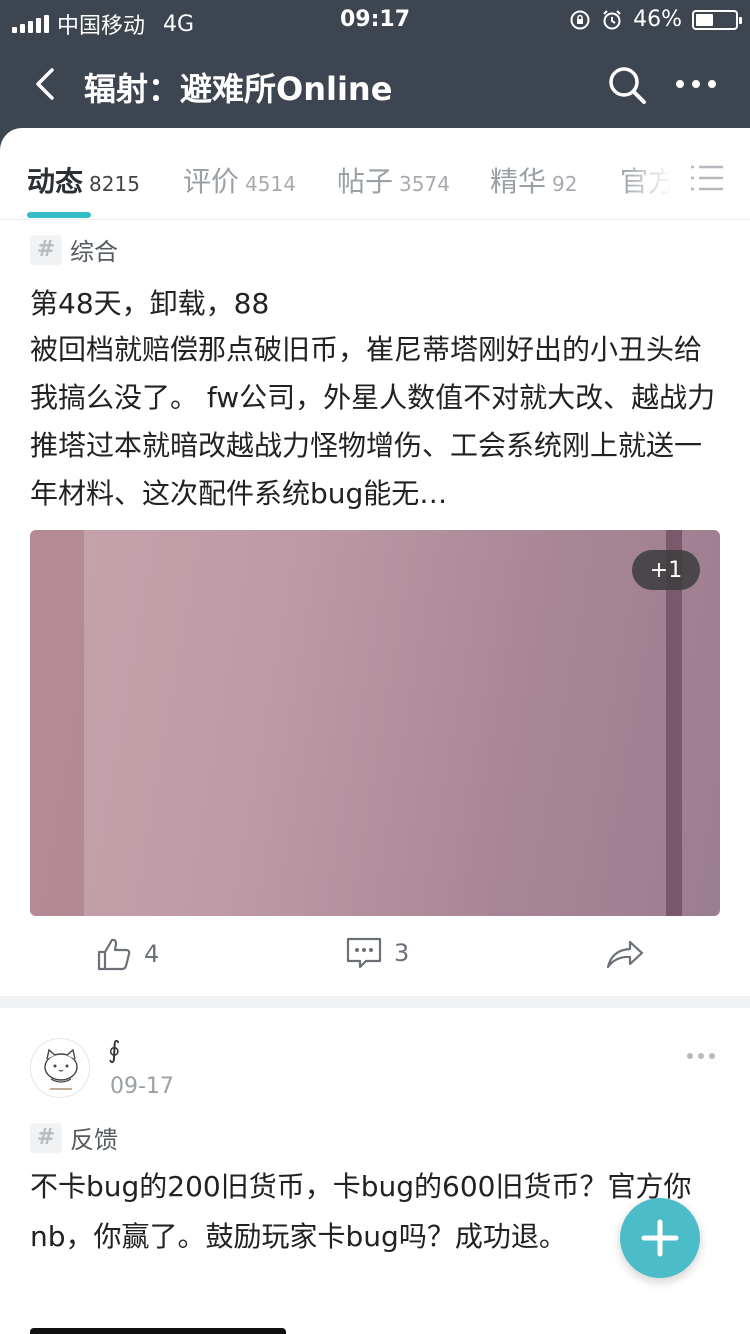  I want to click on tab-dynamic: 动态 8215, so click(83, 180).